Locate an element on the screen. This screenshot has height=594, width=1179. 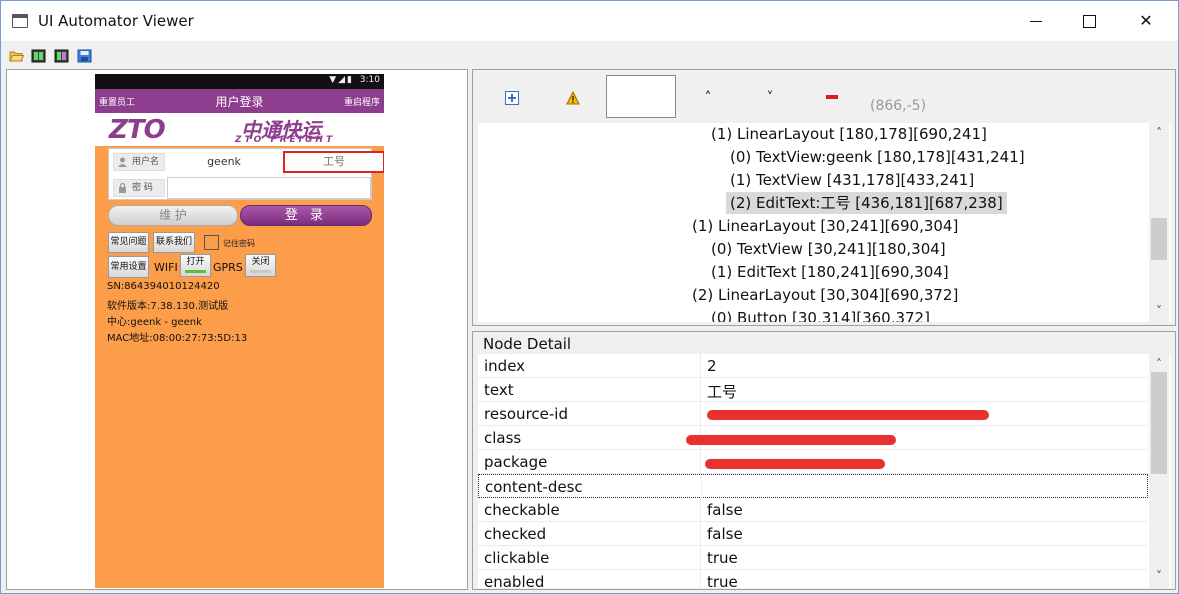
login-button: 登 录 is located at coordinates (306, 215).